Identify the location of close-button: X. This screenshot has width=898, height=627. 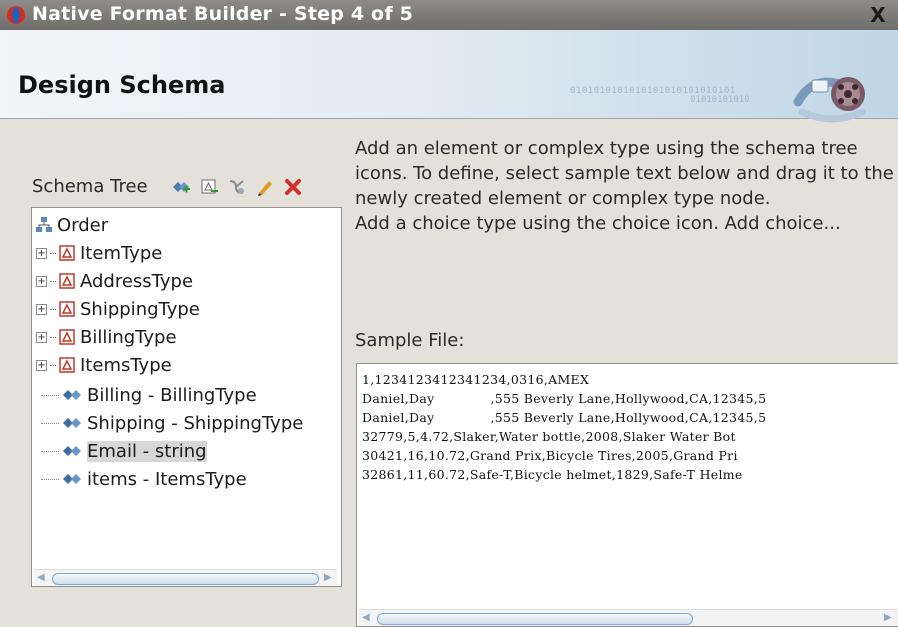
(878, 15).